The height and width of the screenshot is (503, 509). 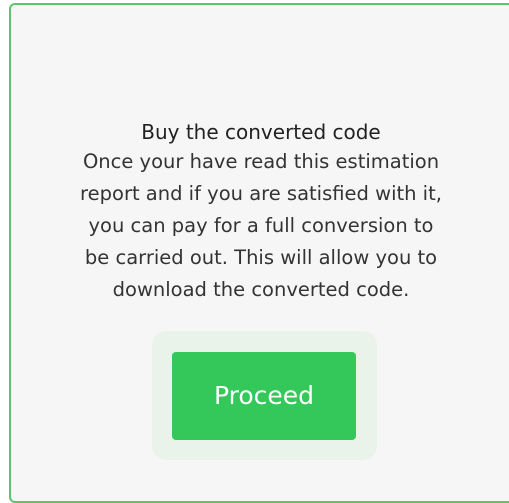 I want to click on card-title: Buy the converted code, so click(x=261, y=132).